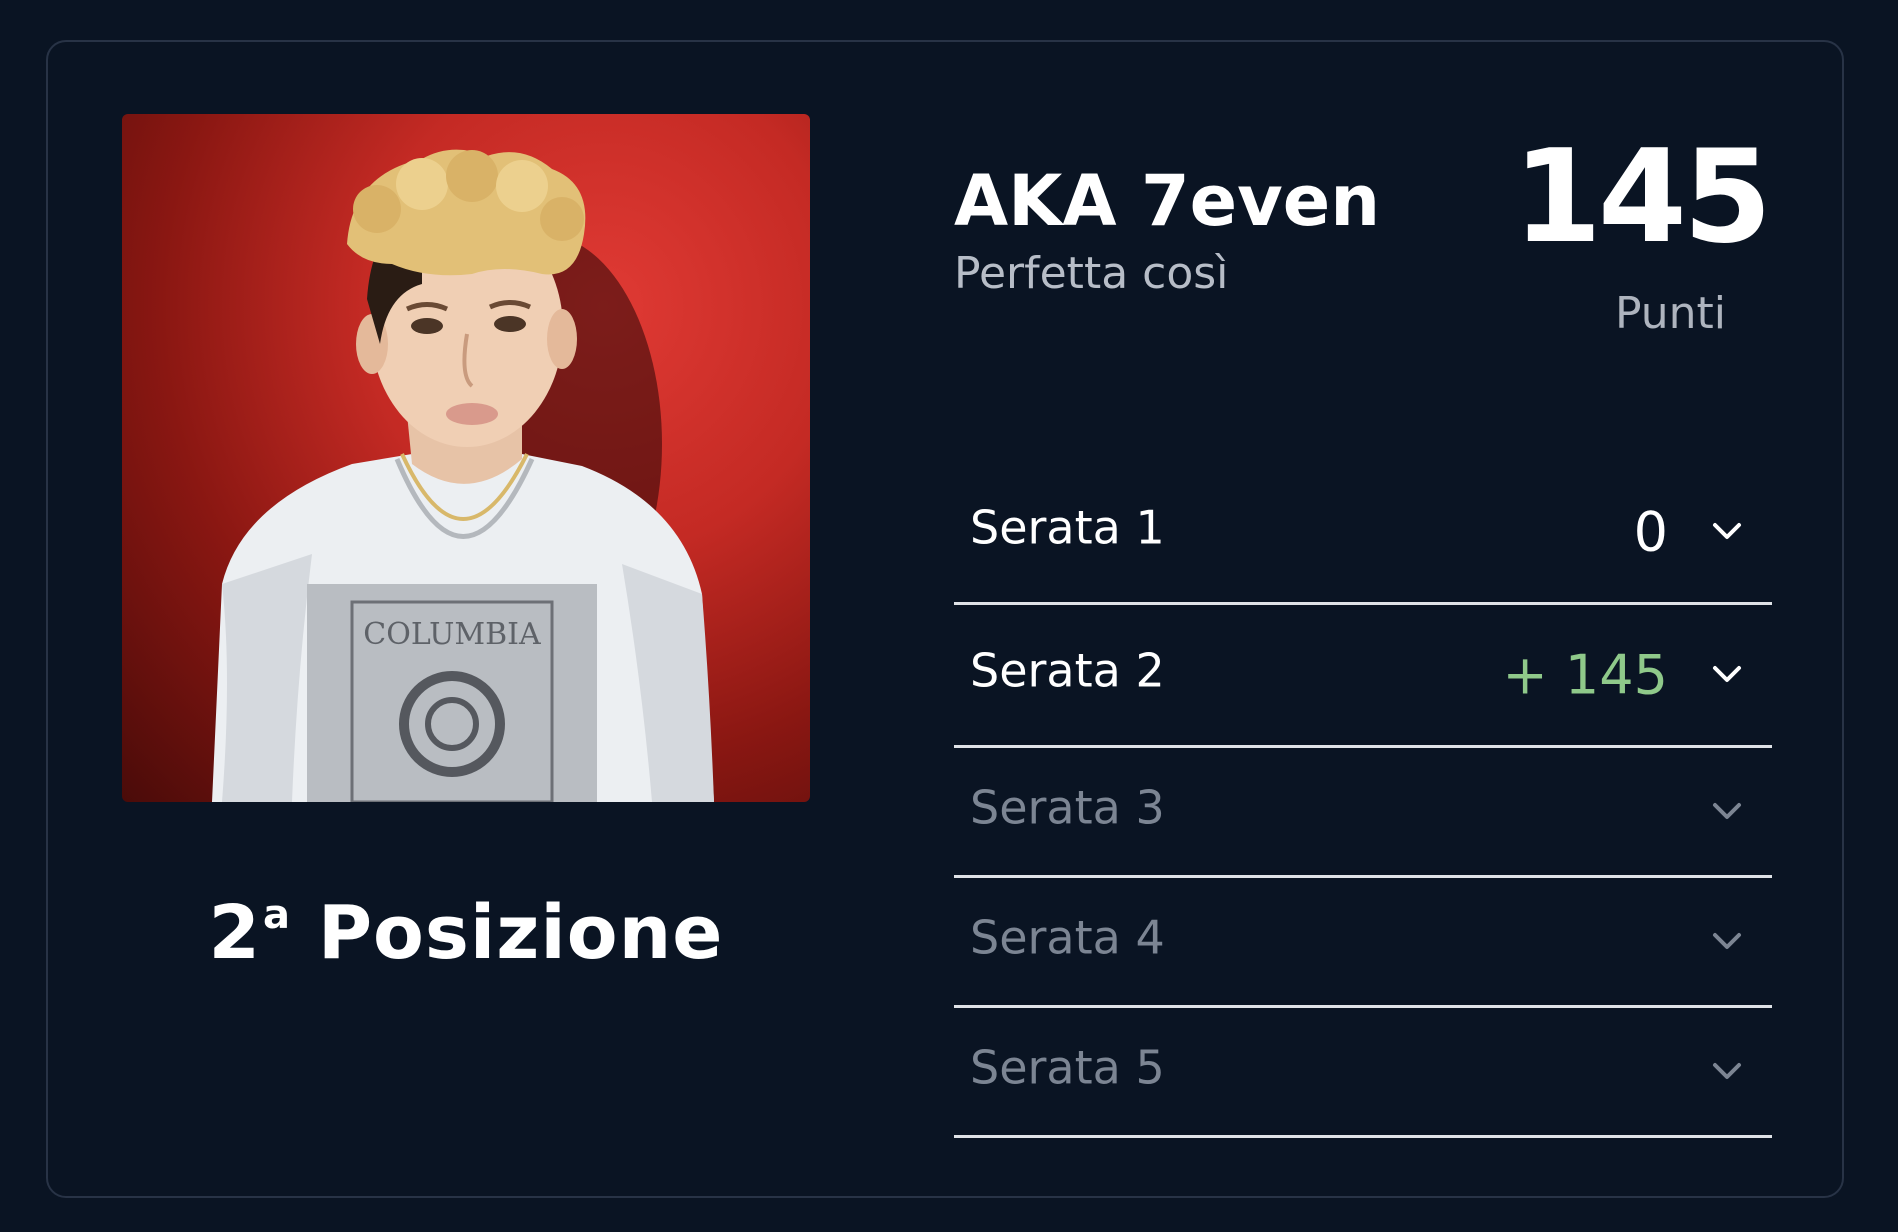  Describe the element at coordinates (1363, 533) in the screenshot. I see `night-row-1: Serata 1 0` at that location.